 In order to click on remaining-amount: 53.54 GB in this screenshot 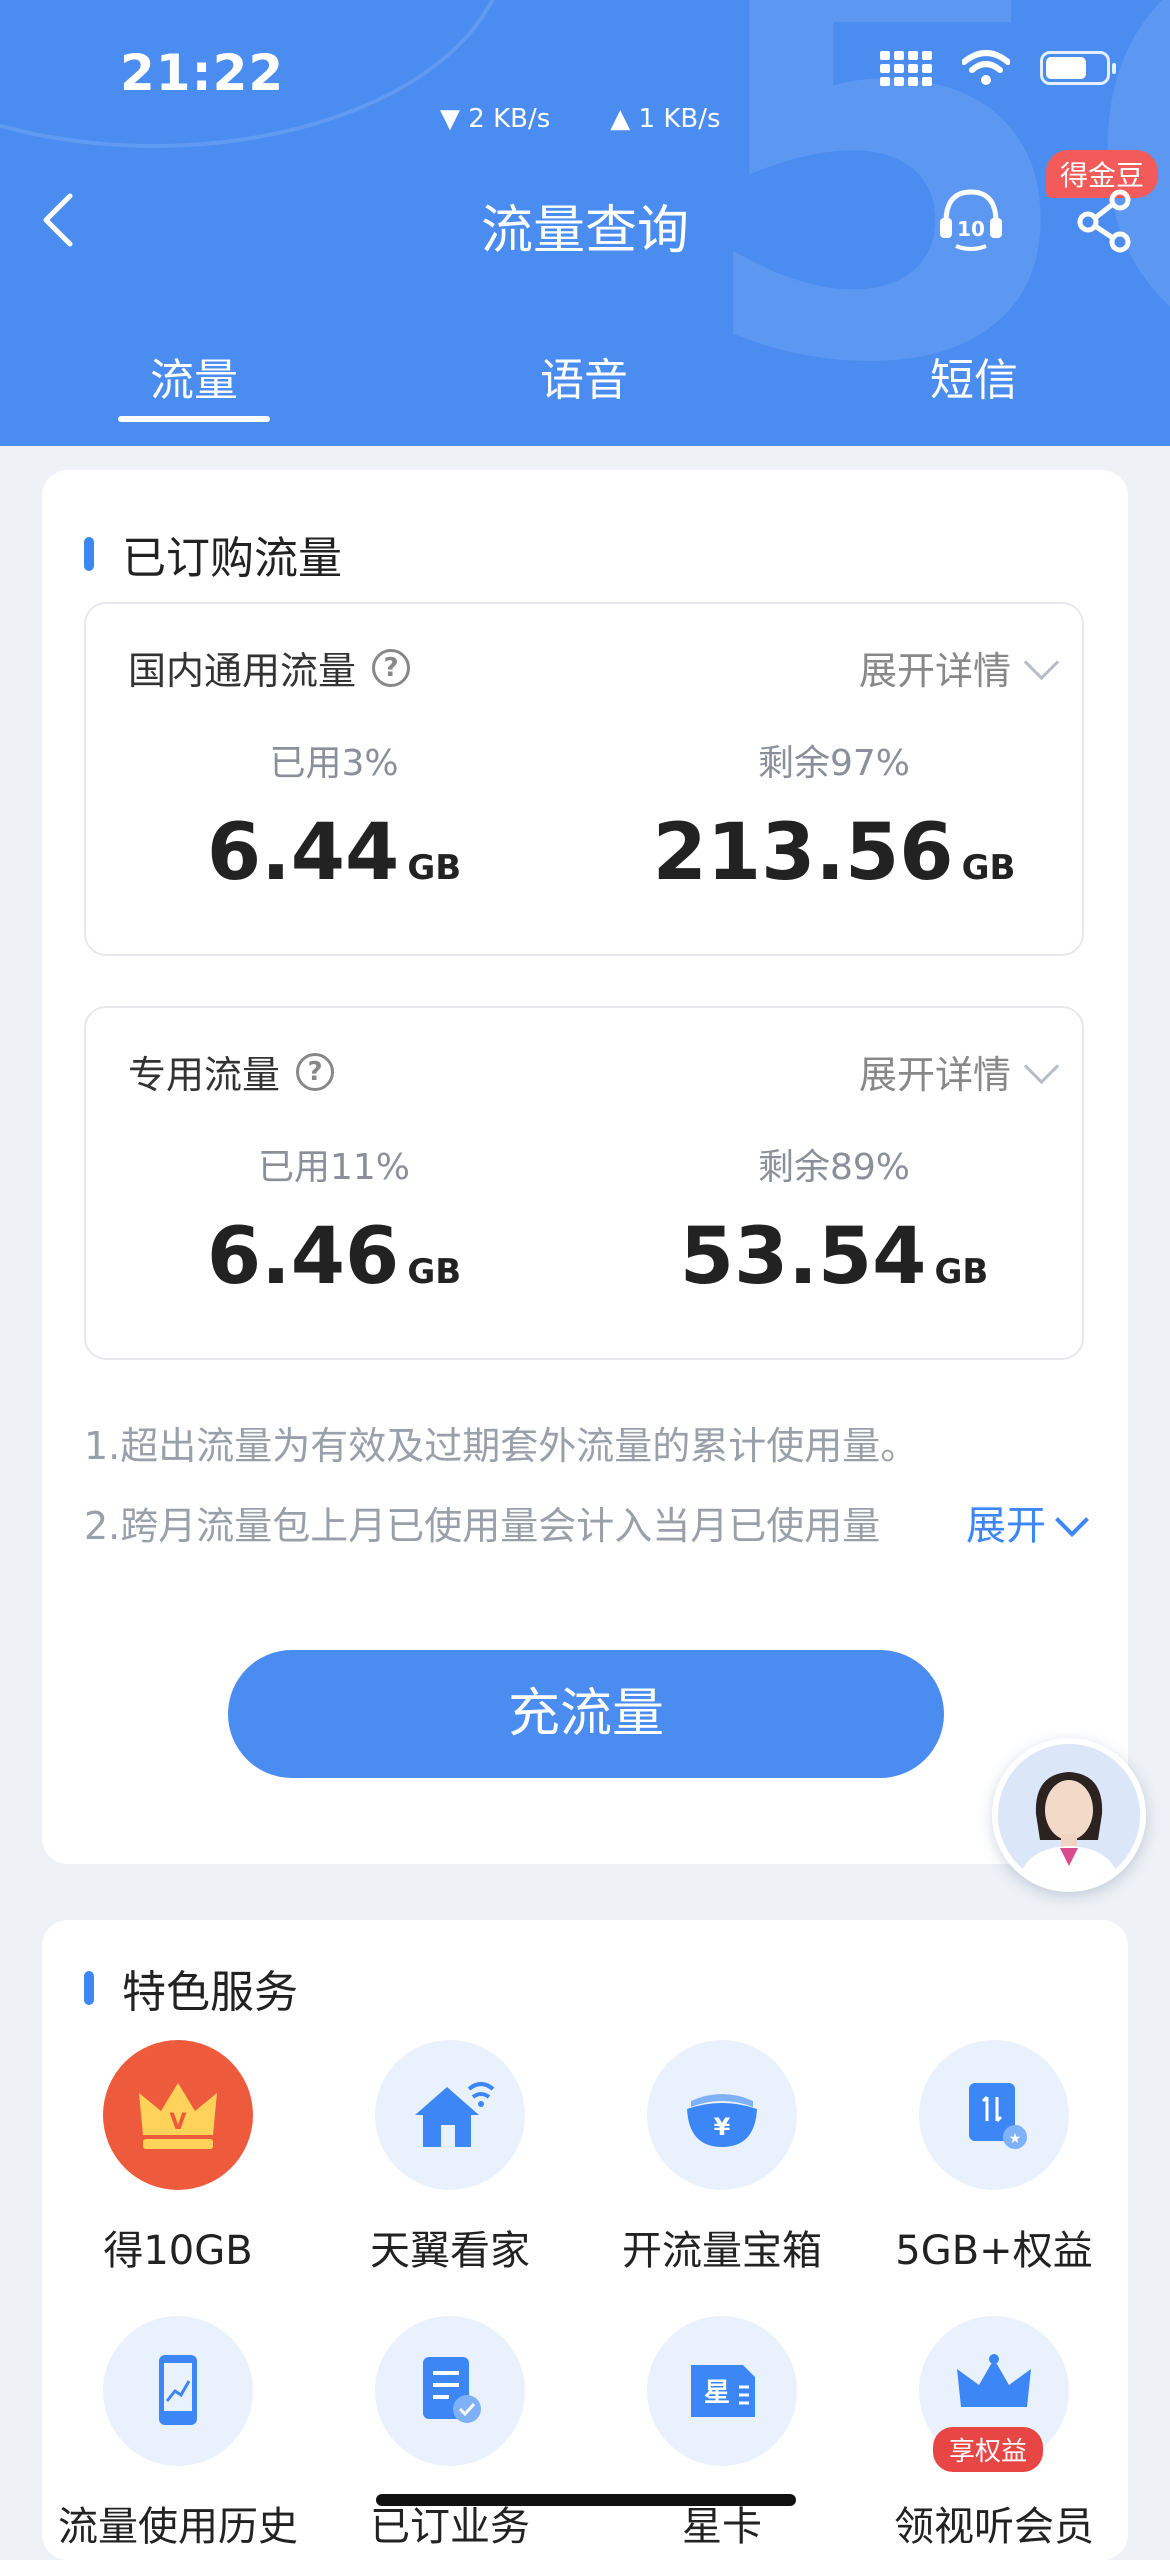, I will do `click(834, 1257)`.